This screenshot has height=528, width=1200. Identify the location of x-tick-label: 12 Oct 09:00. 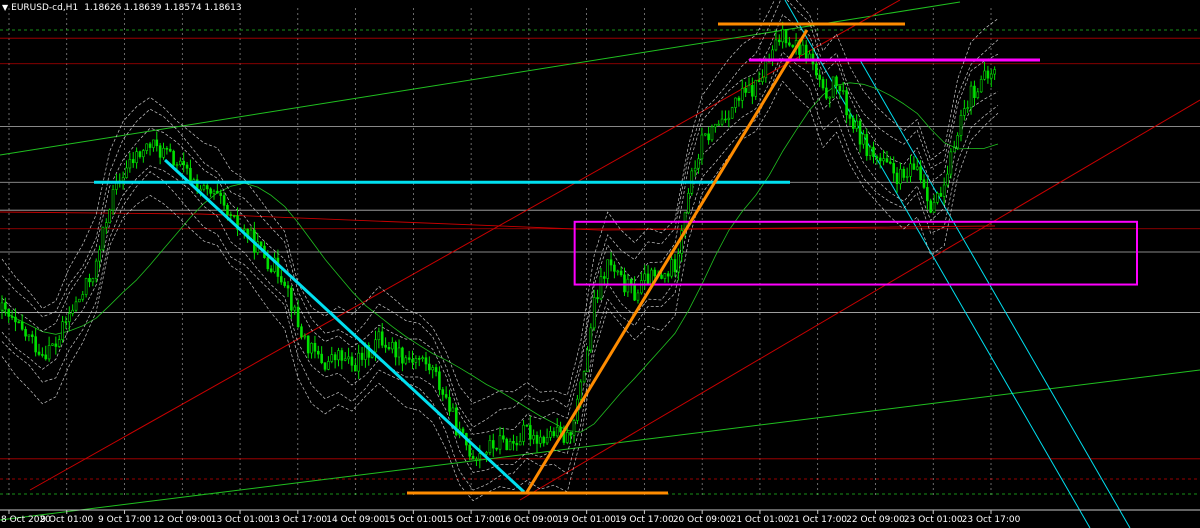
(182, 520).